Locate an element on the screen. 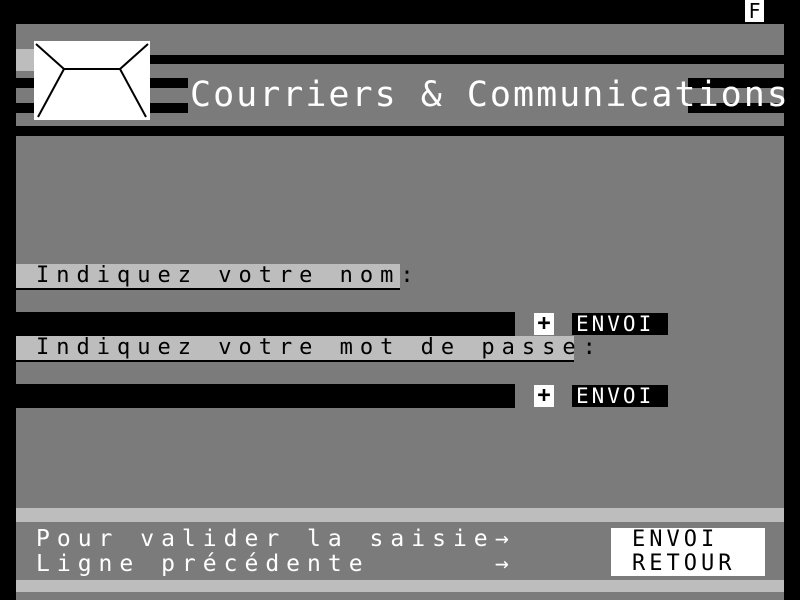 The height and width of the screenshot is (600, 800). page-title: Courriers & Communications is located at coordinates (490, 95).